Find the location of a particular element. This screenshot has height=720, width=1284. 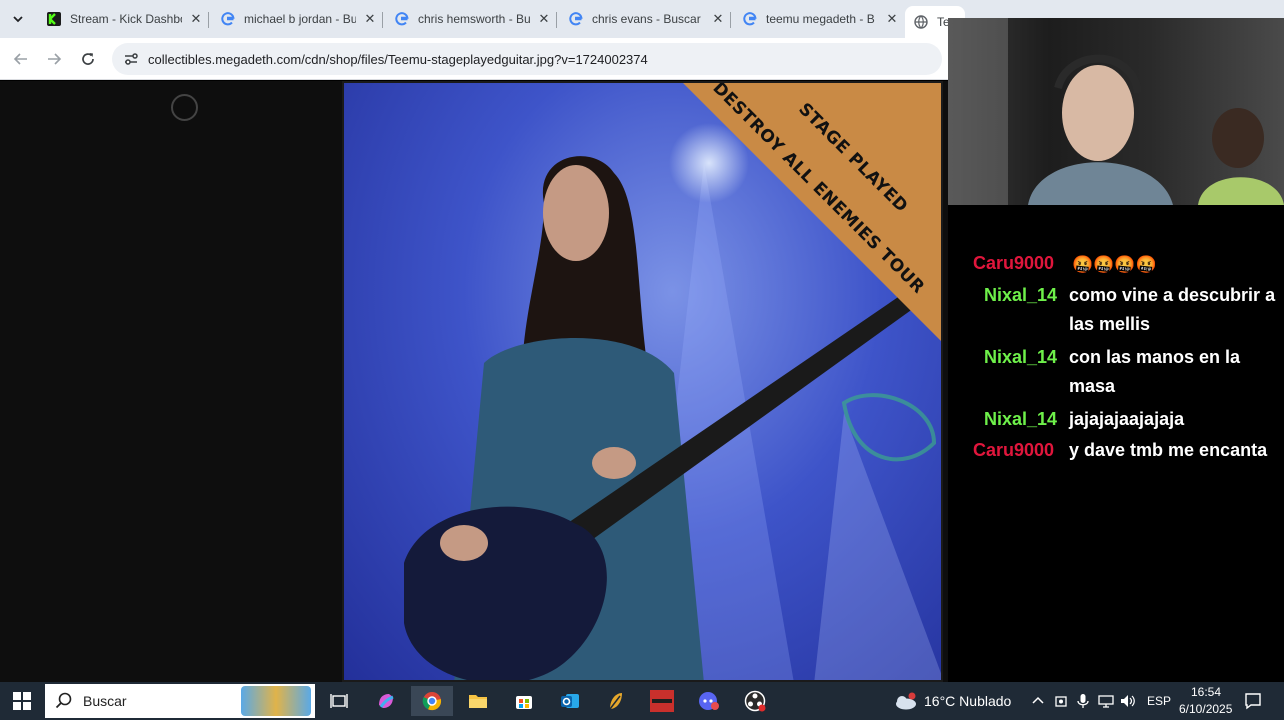

chat-message: Caru9000 y dave tmb me encanta is located at coordinates (1116, 453).